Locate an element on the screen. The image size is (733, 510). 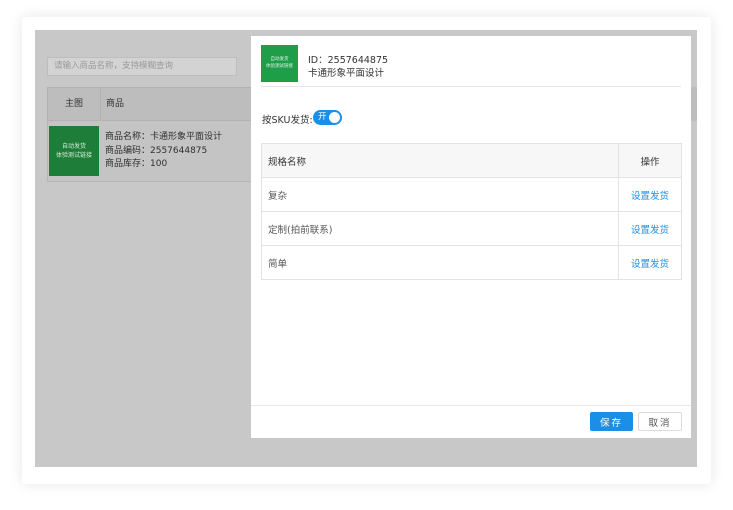
thumb-text-line: 自动发货 is located at coordinates (73, 146).